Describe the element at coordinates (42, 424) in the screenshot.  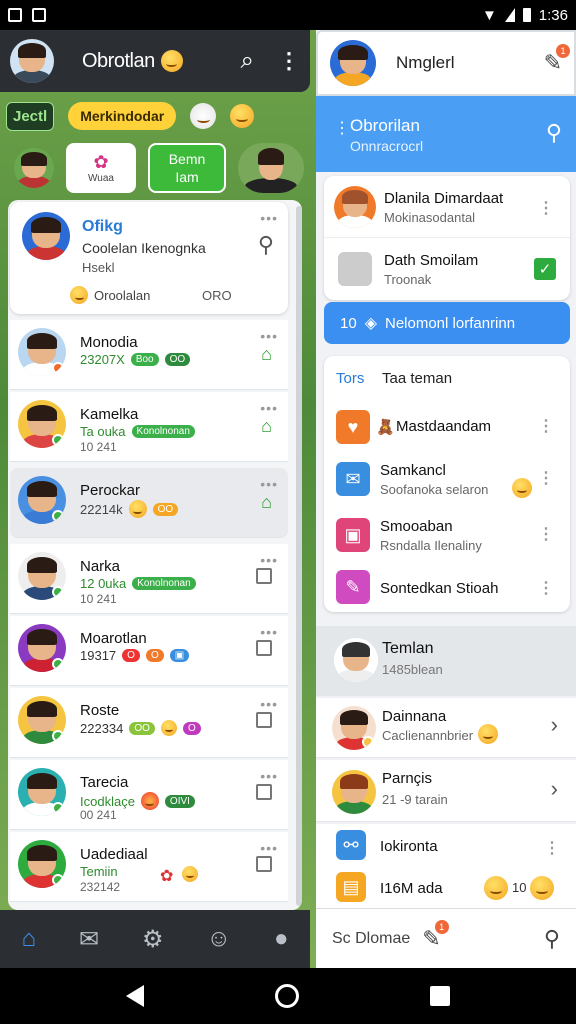
I see `contact-avatar` at that location.